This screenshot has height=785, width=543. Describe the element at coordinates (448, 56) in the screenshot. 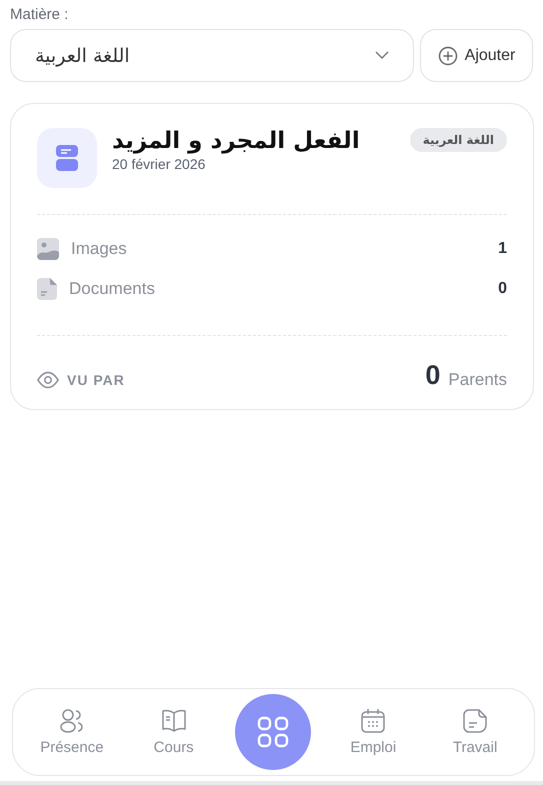

I see `plus-circle-icon` at that location.